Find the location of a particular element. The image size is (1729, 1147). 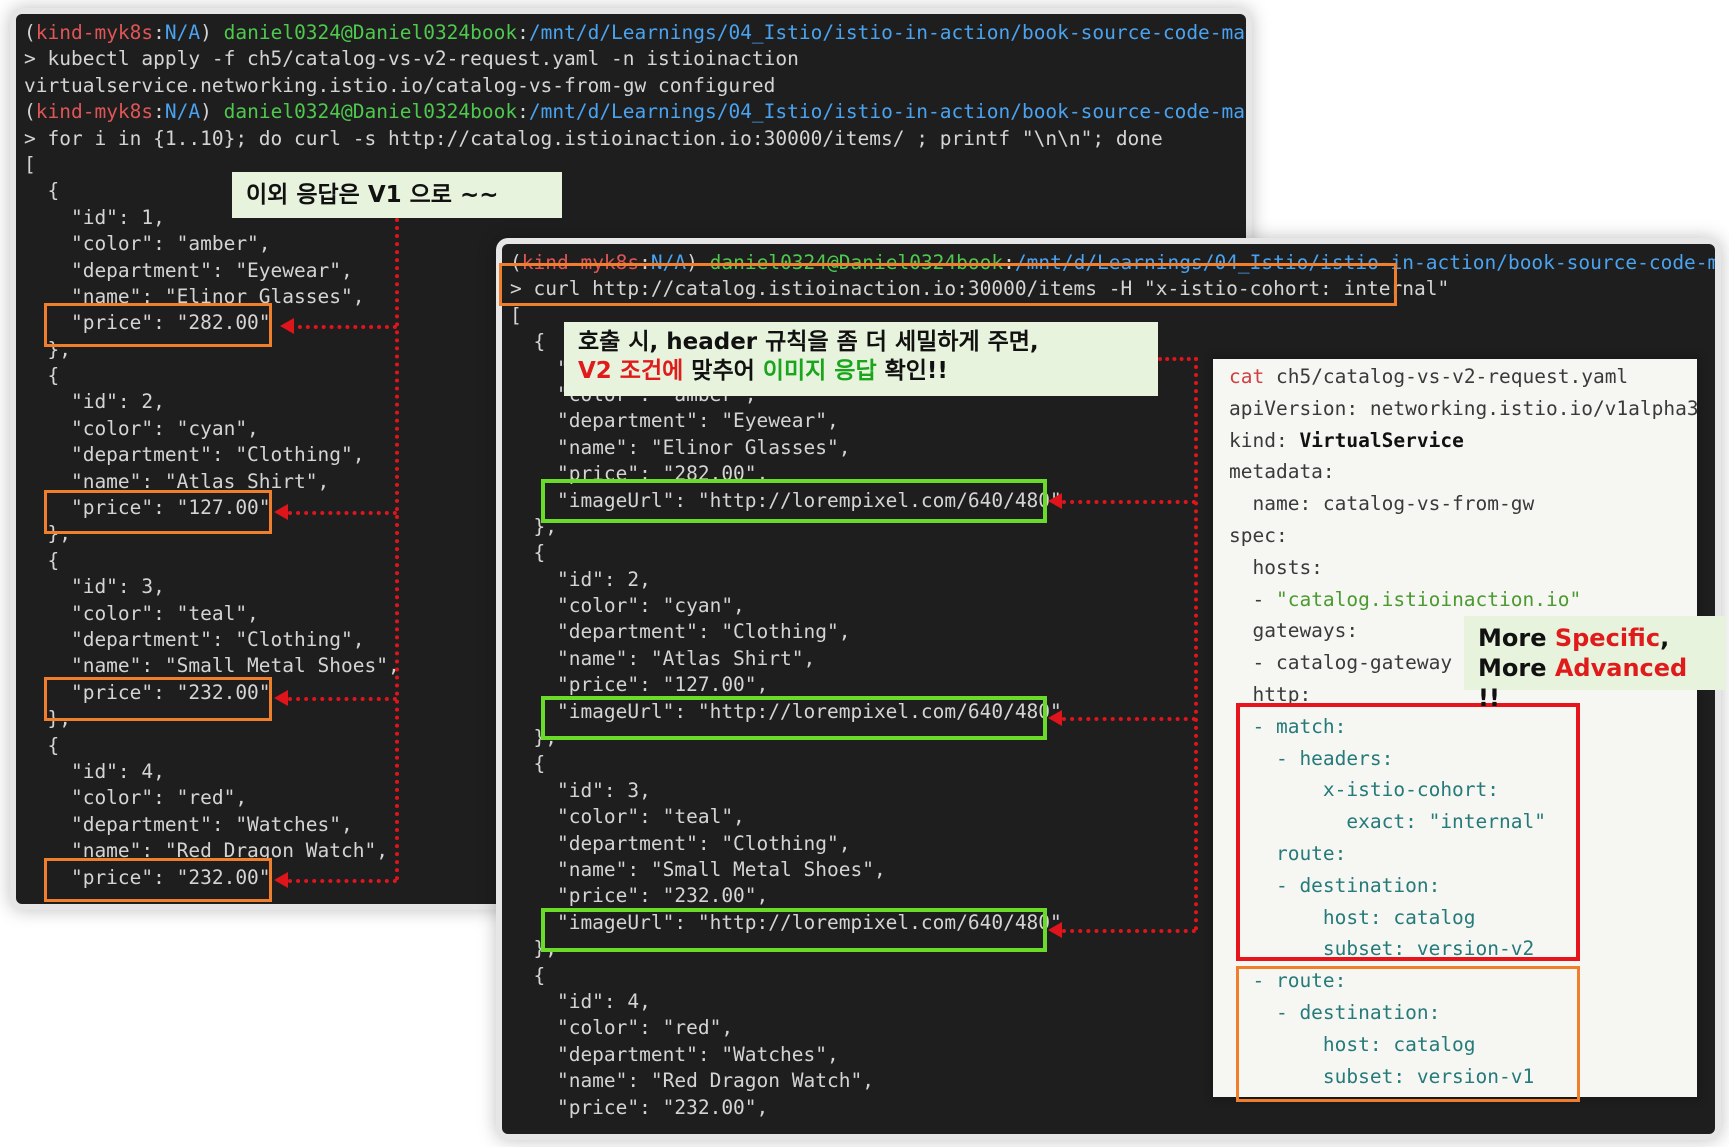

text-segment: name: catalog-vs-from-gw is located at coordinates (1382, 504).